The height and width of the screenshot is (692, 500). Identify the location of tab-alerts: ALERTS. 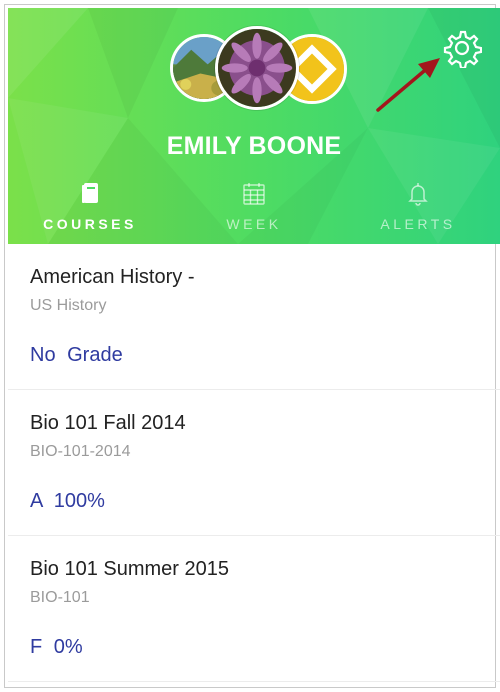
(418, 212).